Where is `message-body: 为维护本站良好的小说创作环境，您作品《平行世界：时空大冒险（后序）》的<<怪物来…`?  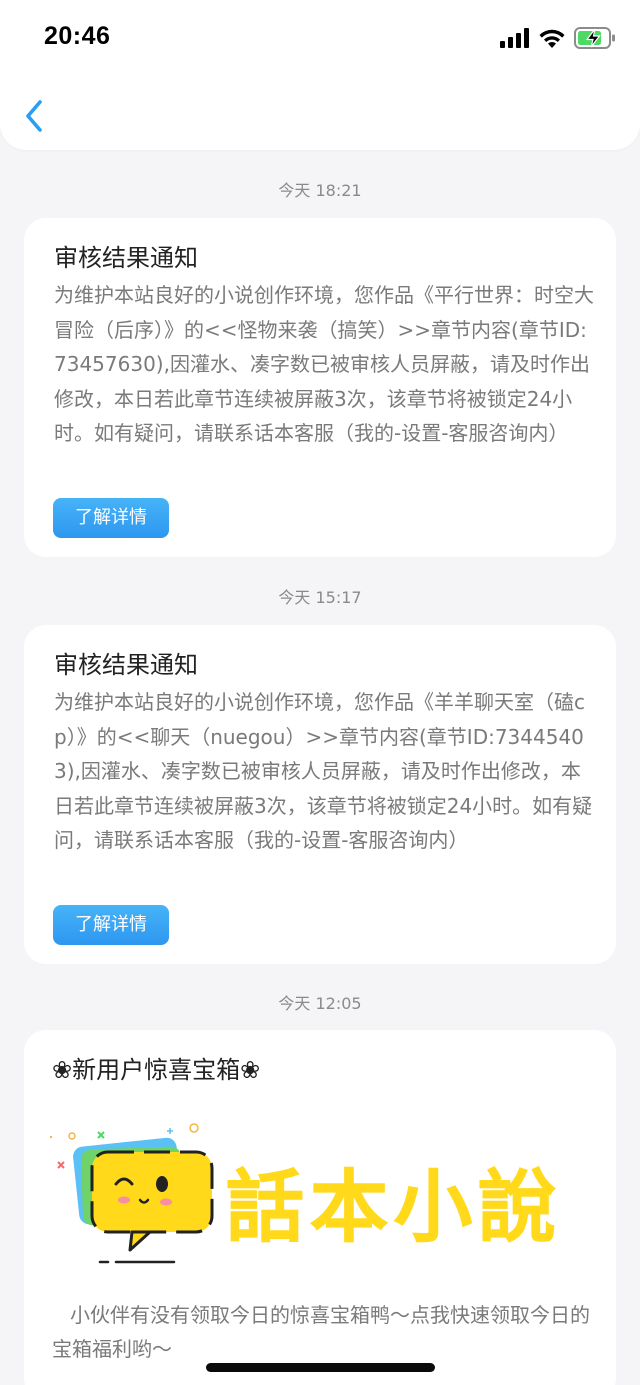
message-body: 为维护本站良好的小说创作环境，您作品《平行世界：时空大冒险（后序）》的<<怪物来… is located at coordinates (324, 364).